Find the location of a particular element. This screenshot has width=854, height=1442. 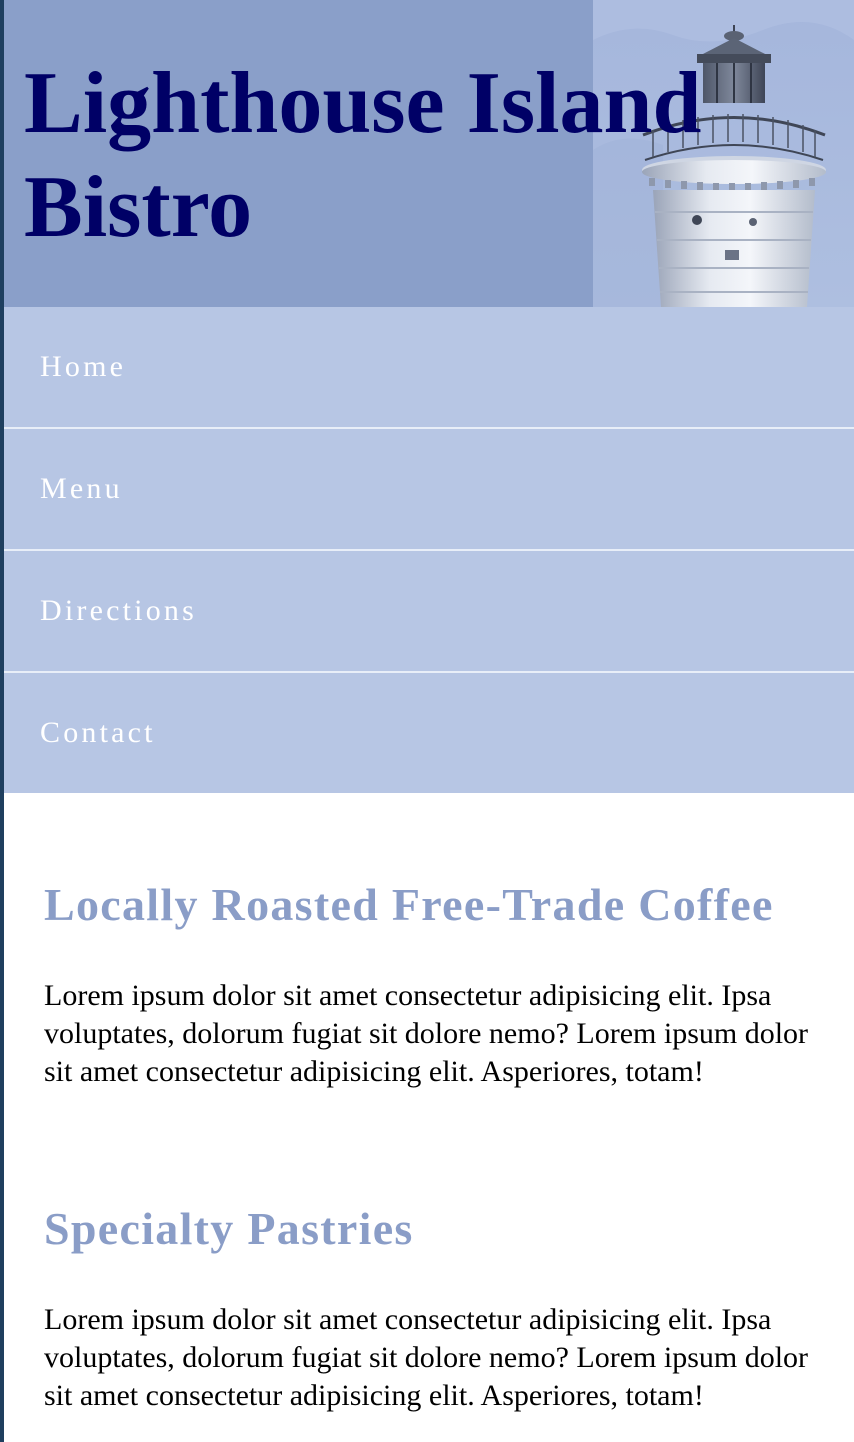

nav-link-contact: Contact is located at coordinates (429, 733).